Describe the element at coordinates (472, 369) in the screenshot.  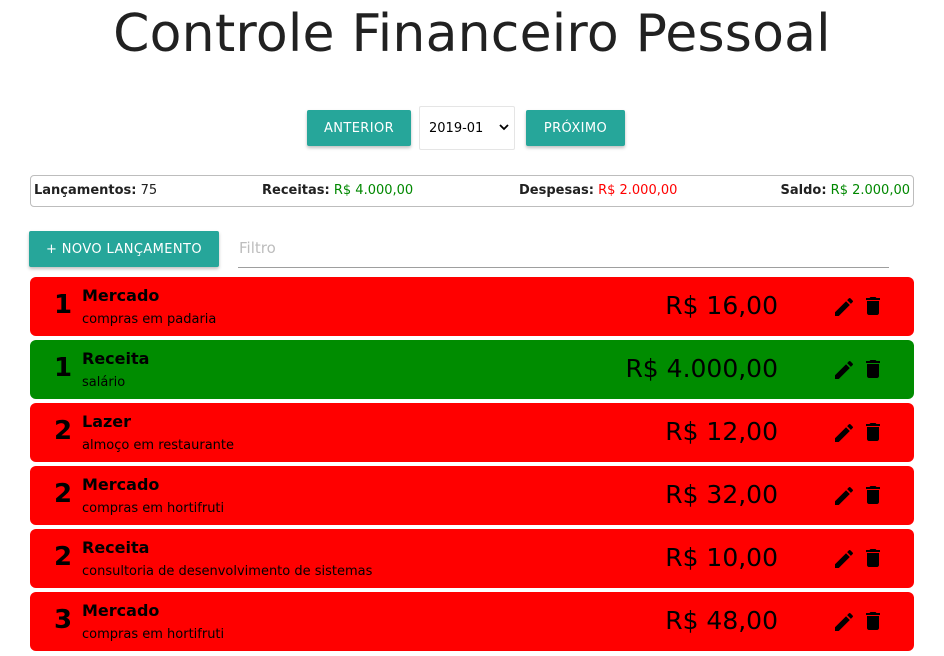
I see `entry-row: 1 Receita salário R$ 4.000,00` at that location.